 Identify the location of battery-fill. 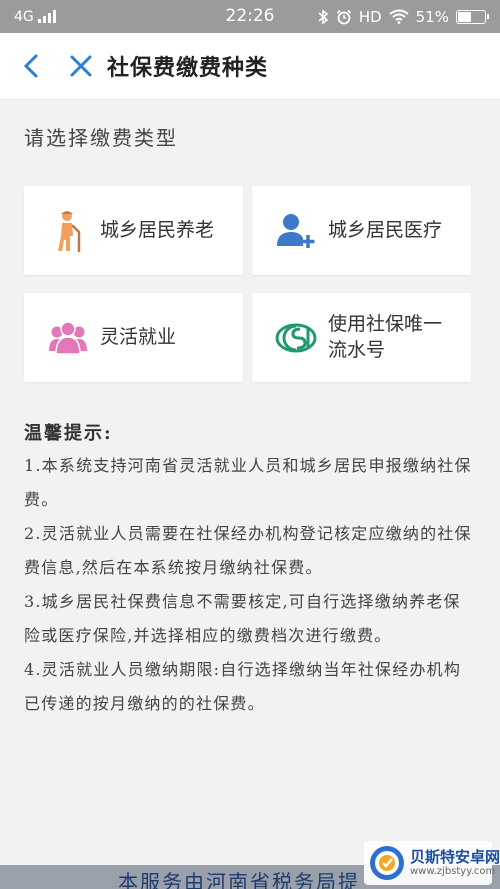
(465, 16).